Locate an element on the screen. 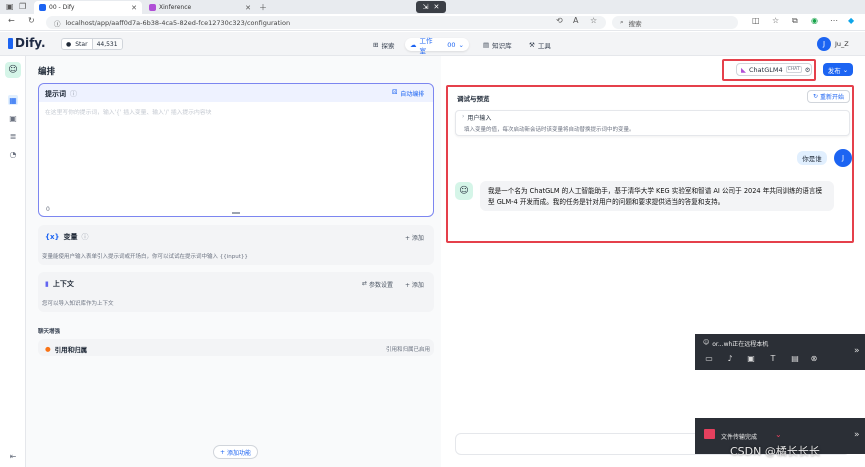 This screenshot has height=467, width=865. context-title: ▮ 上下文 is located at coordinates (59, 284).